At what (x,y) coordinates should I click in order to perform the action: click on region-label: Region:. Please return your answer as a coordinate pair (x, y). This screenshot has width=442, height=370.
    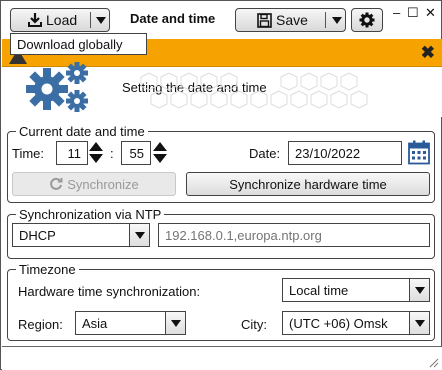
    Looking at the image, I should click on (40, 324).